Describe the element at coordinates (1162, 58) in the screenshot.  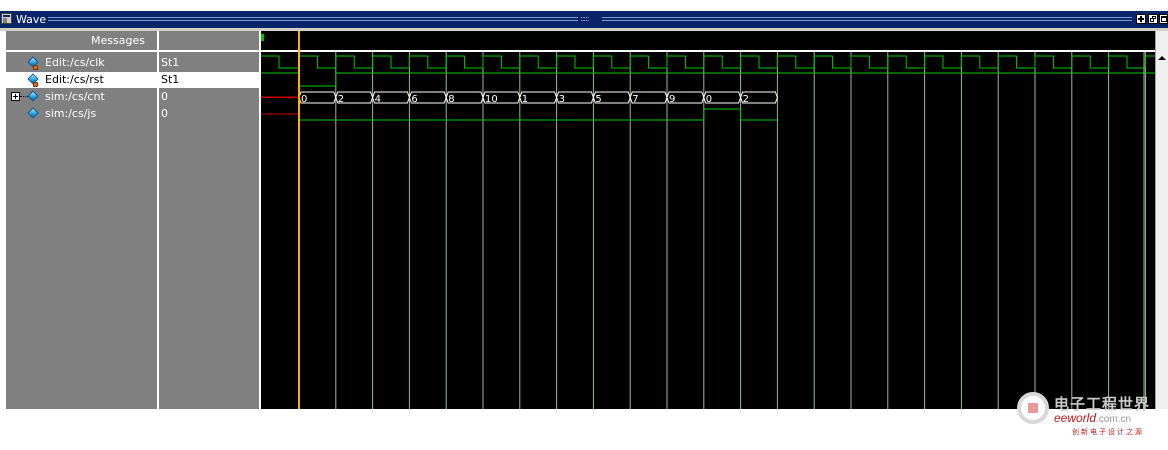
I see `scroll-up-arrow-icon` at that location.